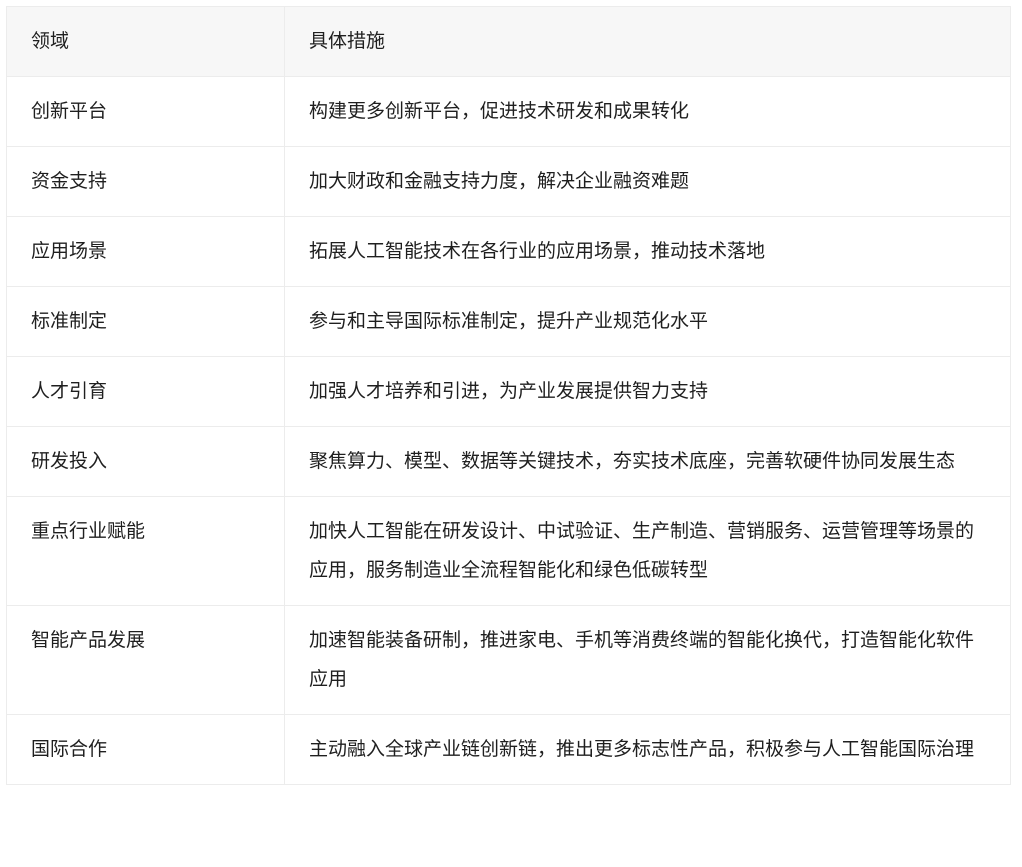  Describe the element at coordinates (647, 321) in the screenshot. I see `cell-measure: 参与和主导国际标准制定，提升产业规范化水平` at that location.